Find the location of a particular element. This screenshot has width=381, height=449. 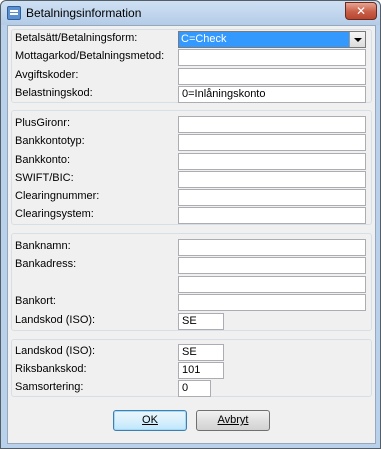

bank-account-type-field is located at coordinates (272, 142).